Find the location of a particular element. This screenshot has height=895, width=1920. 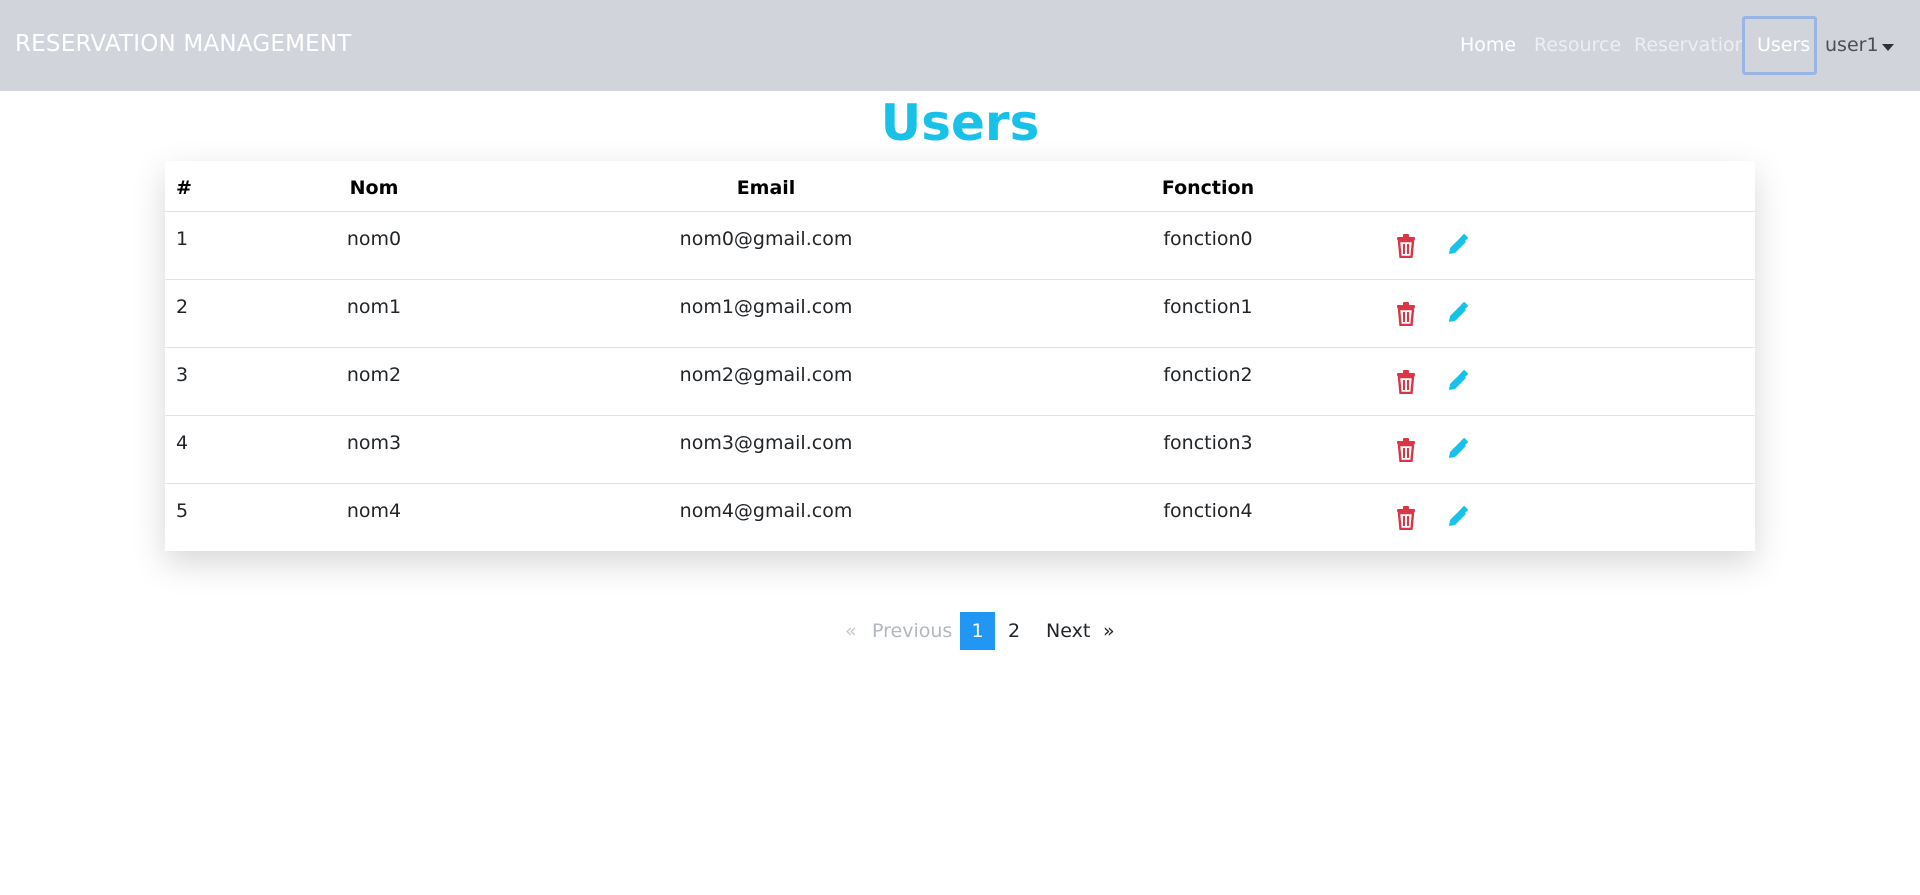

table-row: 4 nom3 nom3@gmail.com fonction3 is located at coordinates (960, 450).